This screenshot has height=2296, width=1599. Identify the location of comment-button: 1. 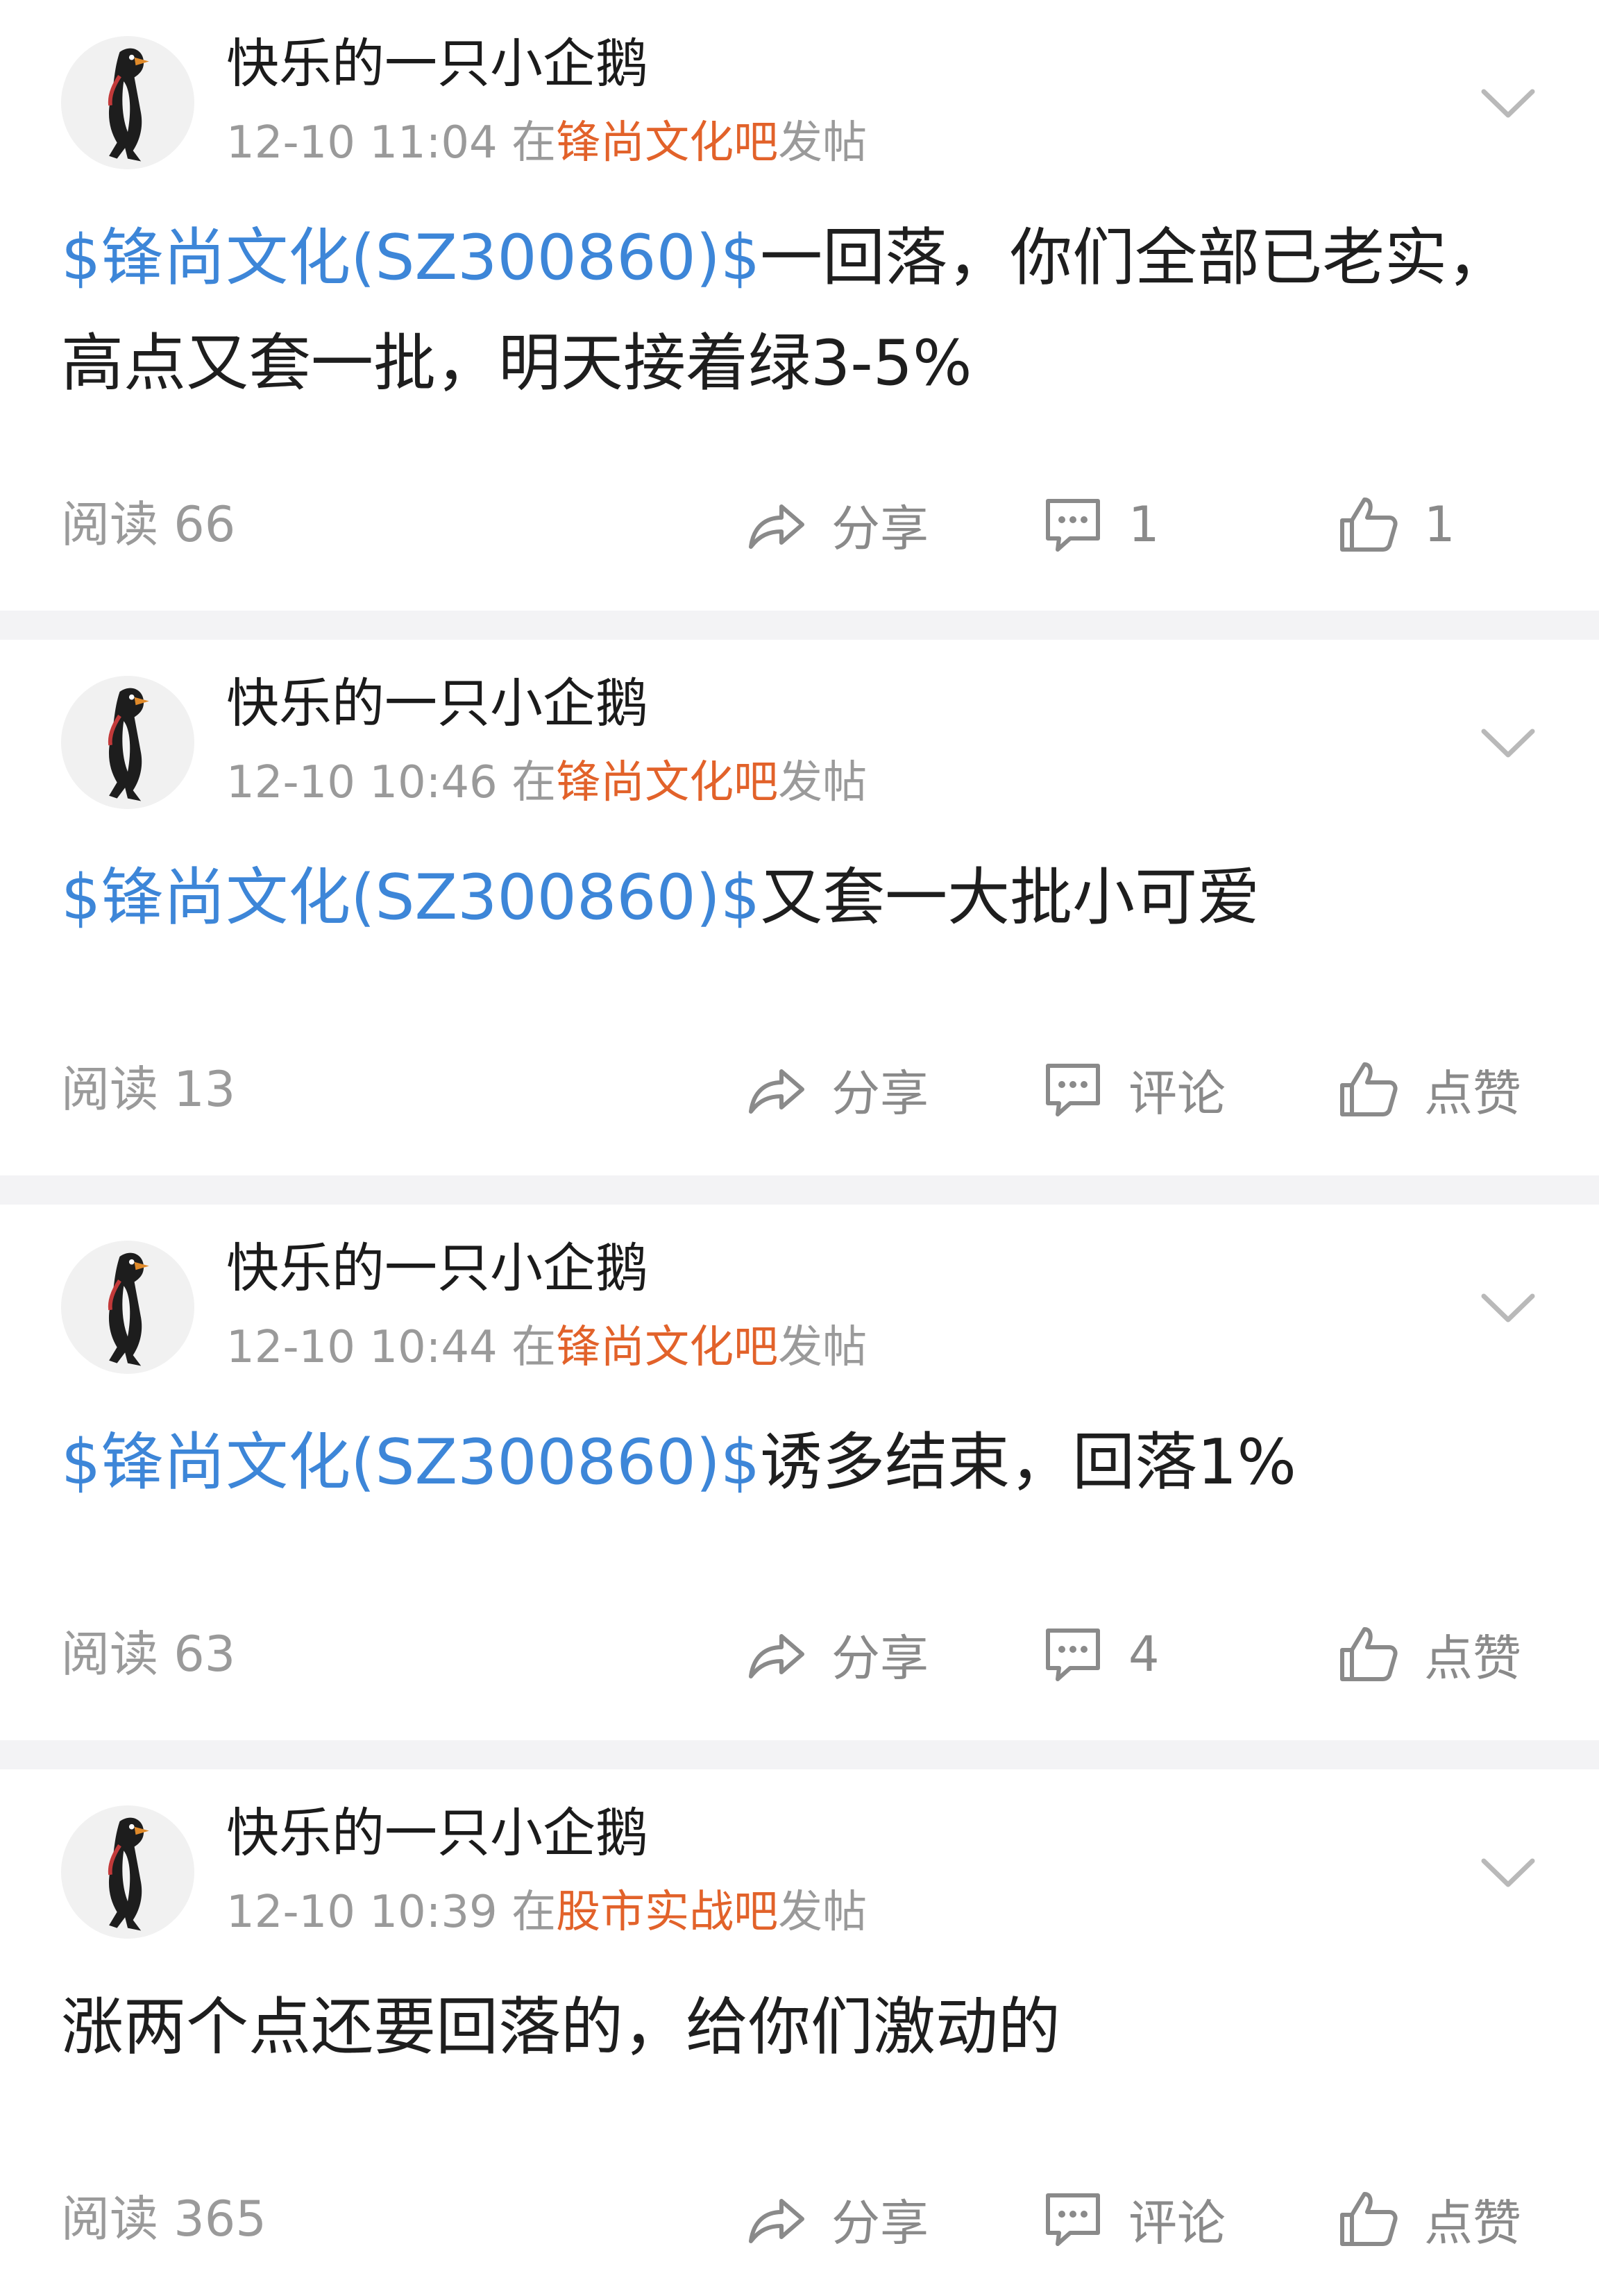
(1099, 524).